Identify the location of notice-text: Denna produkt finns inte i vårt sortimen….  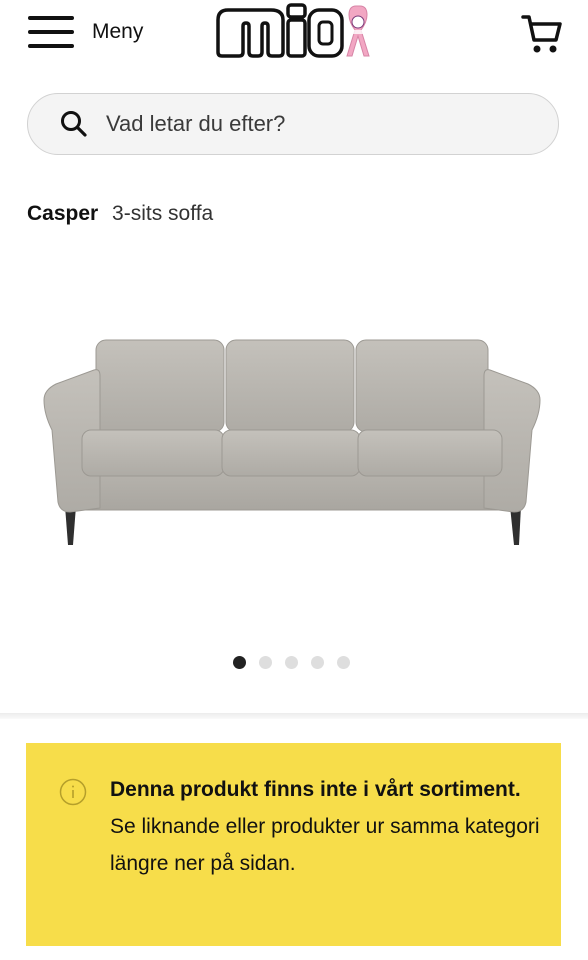
(325, 826).